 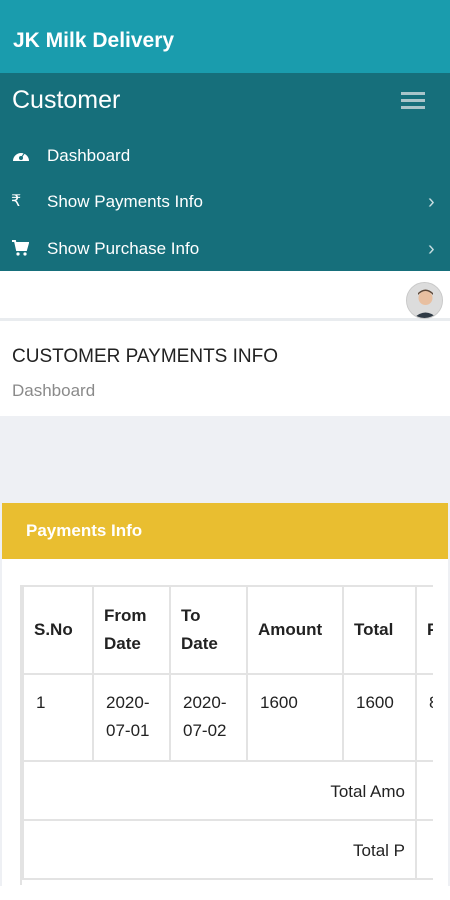 What do you see at coordinates (58, 630) in the screenshot?
I see `column-header: S.No` at bounding box center [58, 630].